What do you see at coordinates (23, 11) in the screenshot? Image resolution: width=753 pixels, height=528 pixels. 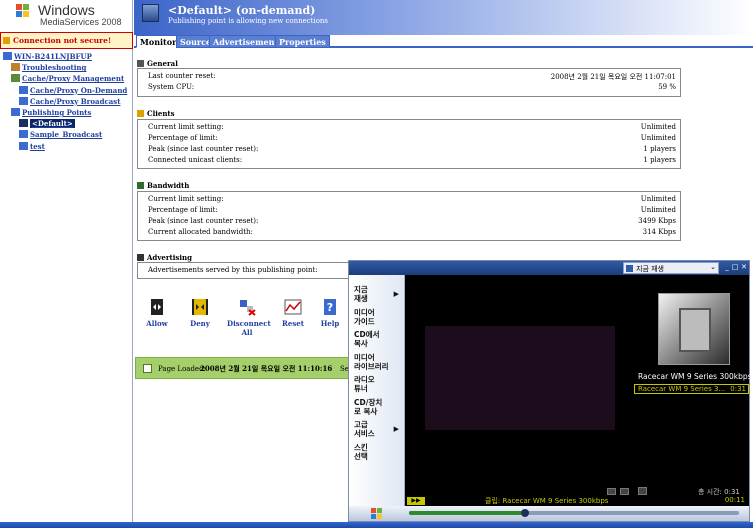 I see `windows-flag-icon` at bounding box center [23, 11].